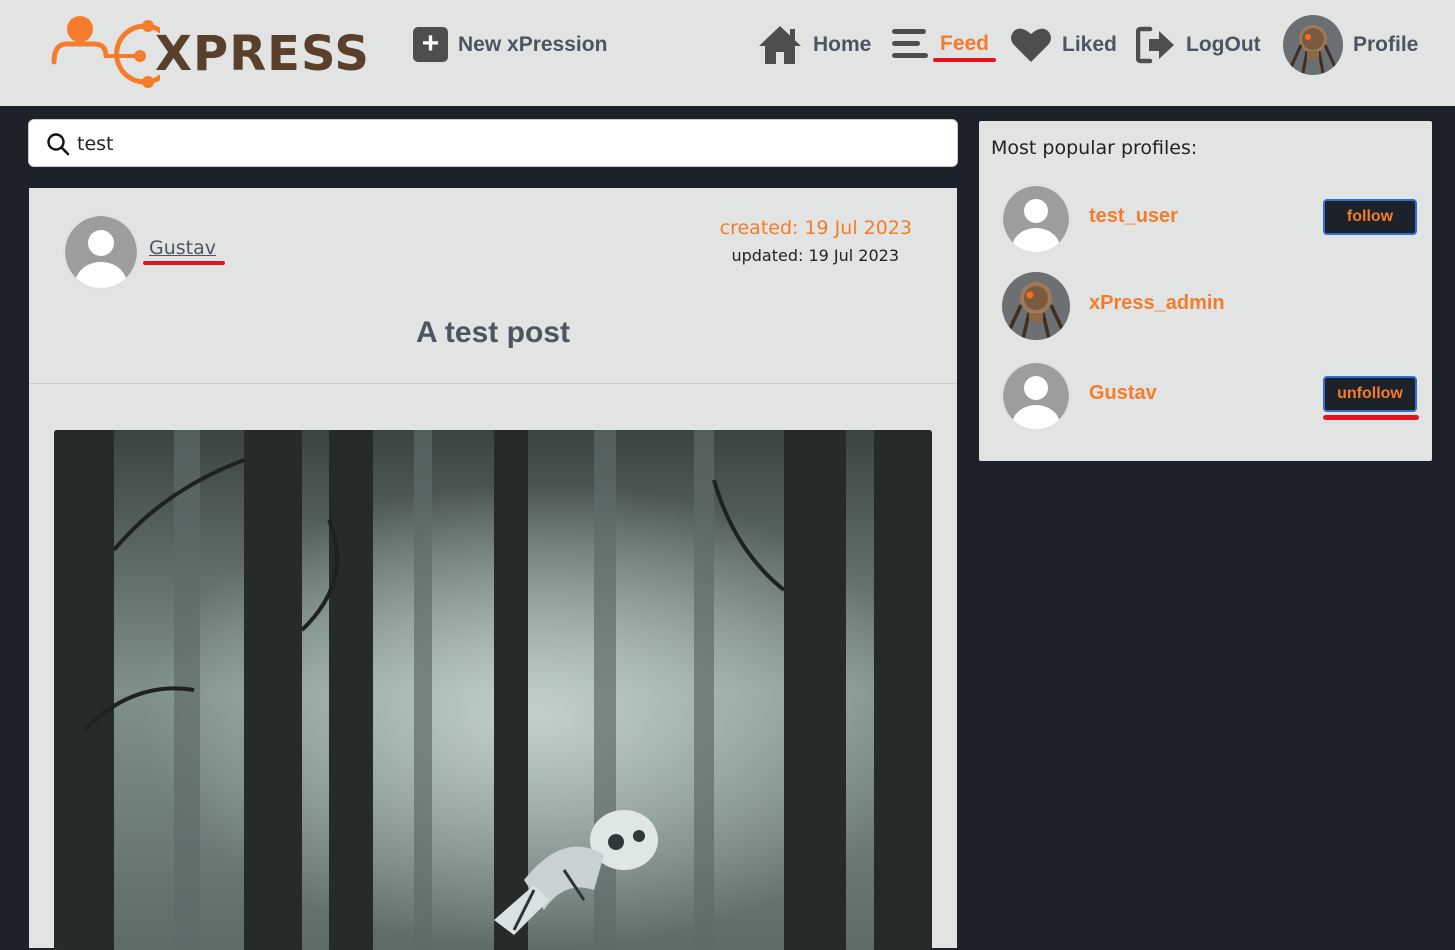 Image resolution: width=1455 pixels, height=950 pixels. What do you see at coordinates (507, 144) in the screenshot?
I see `search-input` at bounding box center [507, 144].